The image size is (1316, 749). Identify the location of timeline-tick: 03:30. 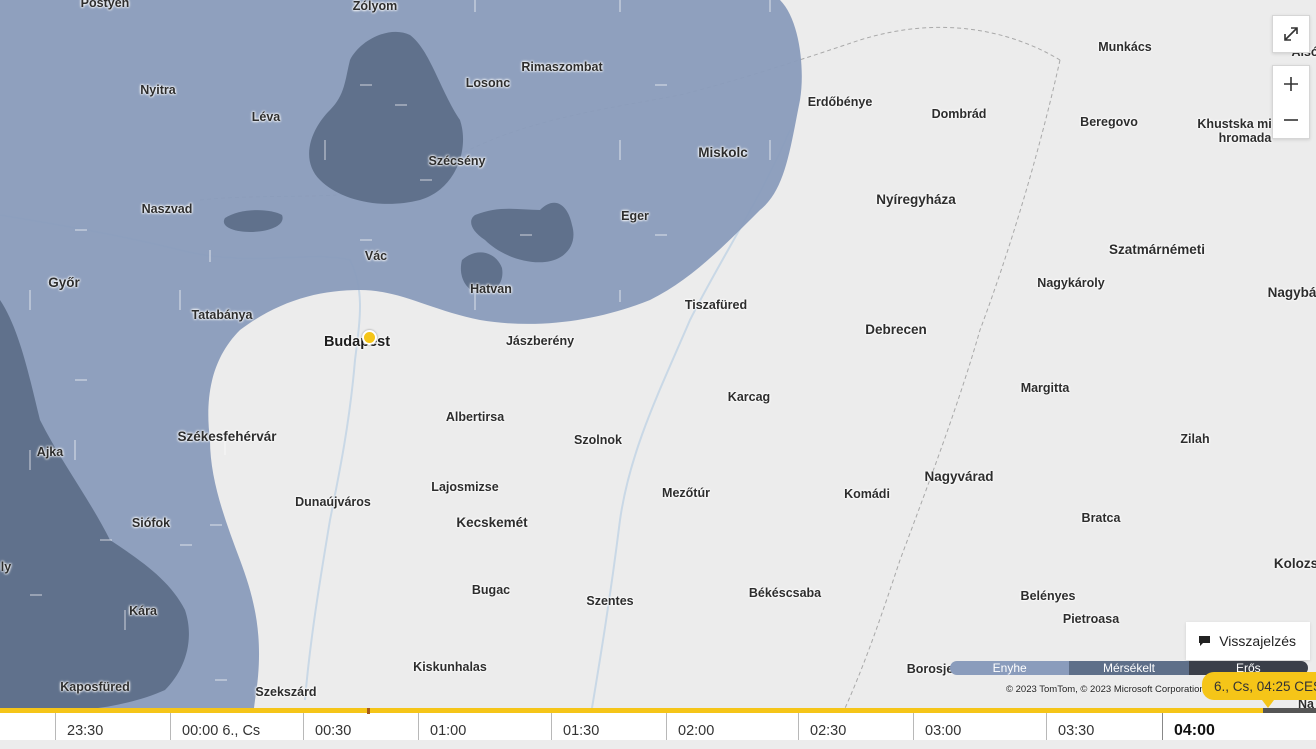
(1070, 726).